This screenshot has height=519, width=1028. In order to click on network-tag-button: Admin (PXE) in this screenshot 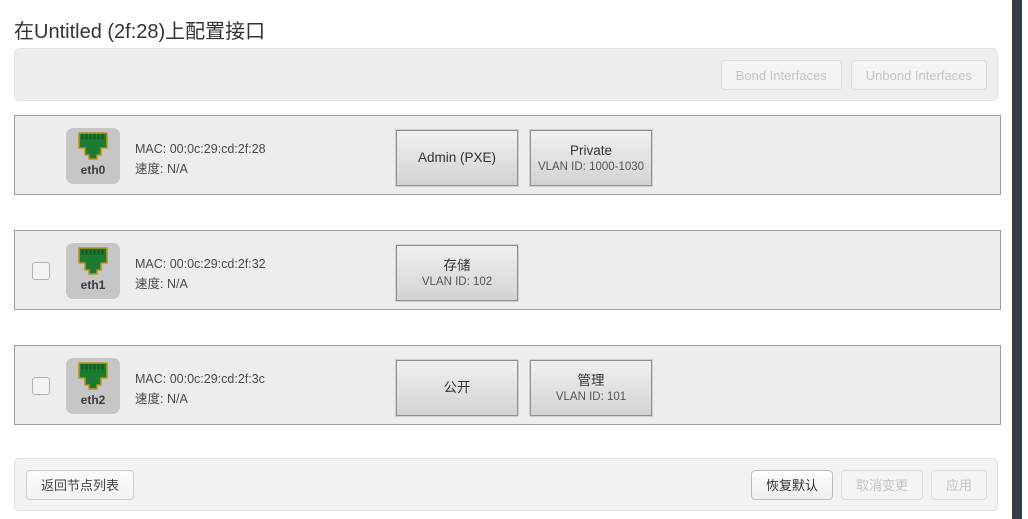, I will do `click(457, 158)`.